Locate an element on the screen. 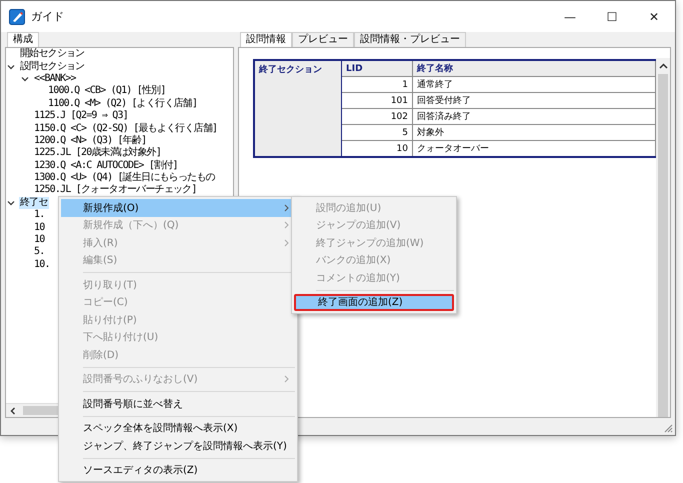 The height and width of the screenshot is (483, 683). tree-item: 1. is located at coordinates (39, 215).